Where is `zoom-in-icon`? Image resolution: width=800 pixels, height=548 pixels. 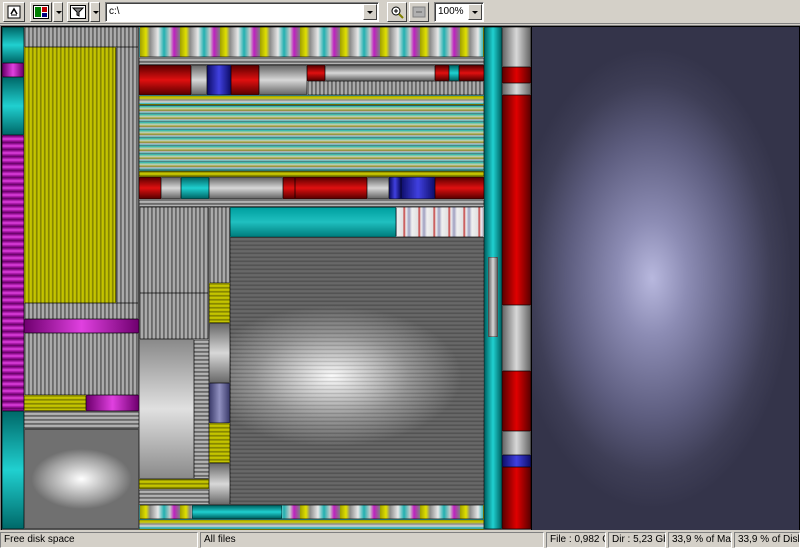 zoom-in-icon is located at coordinates (397, 12).